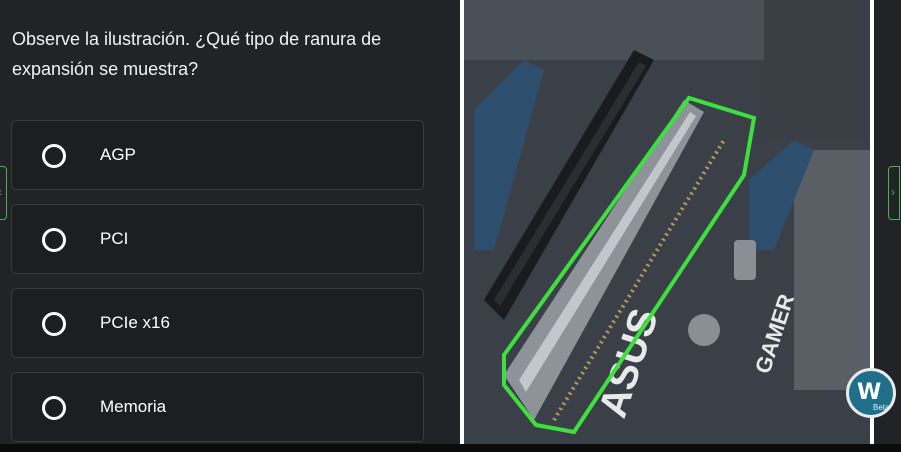 This screenshot has height=452, width=901. I want to click on bottom-bar, so click(450, 448).